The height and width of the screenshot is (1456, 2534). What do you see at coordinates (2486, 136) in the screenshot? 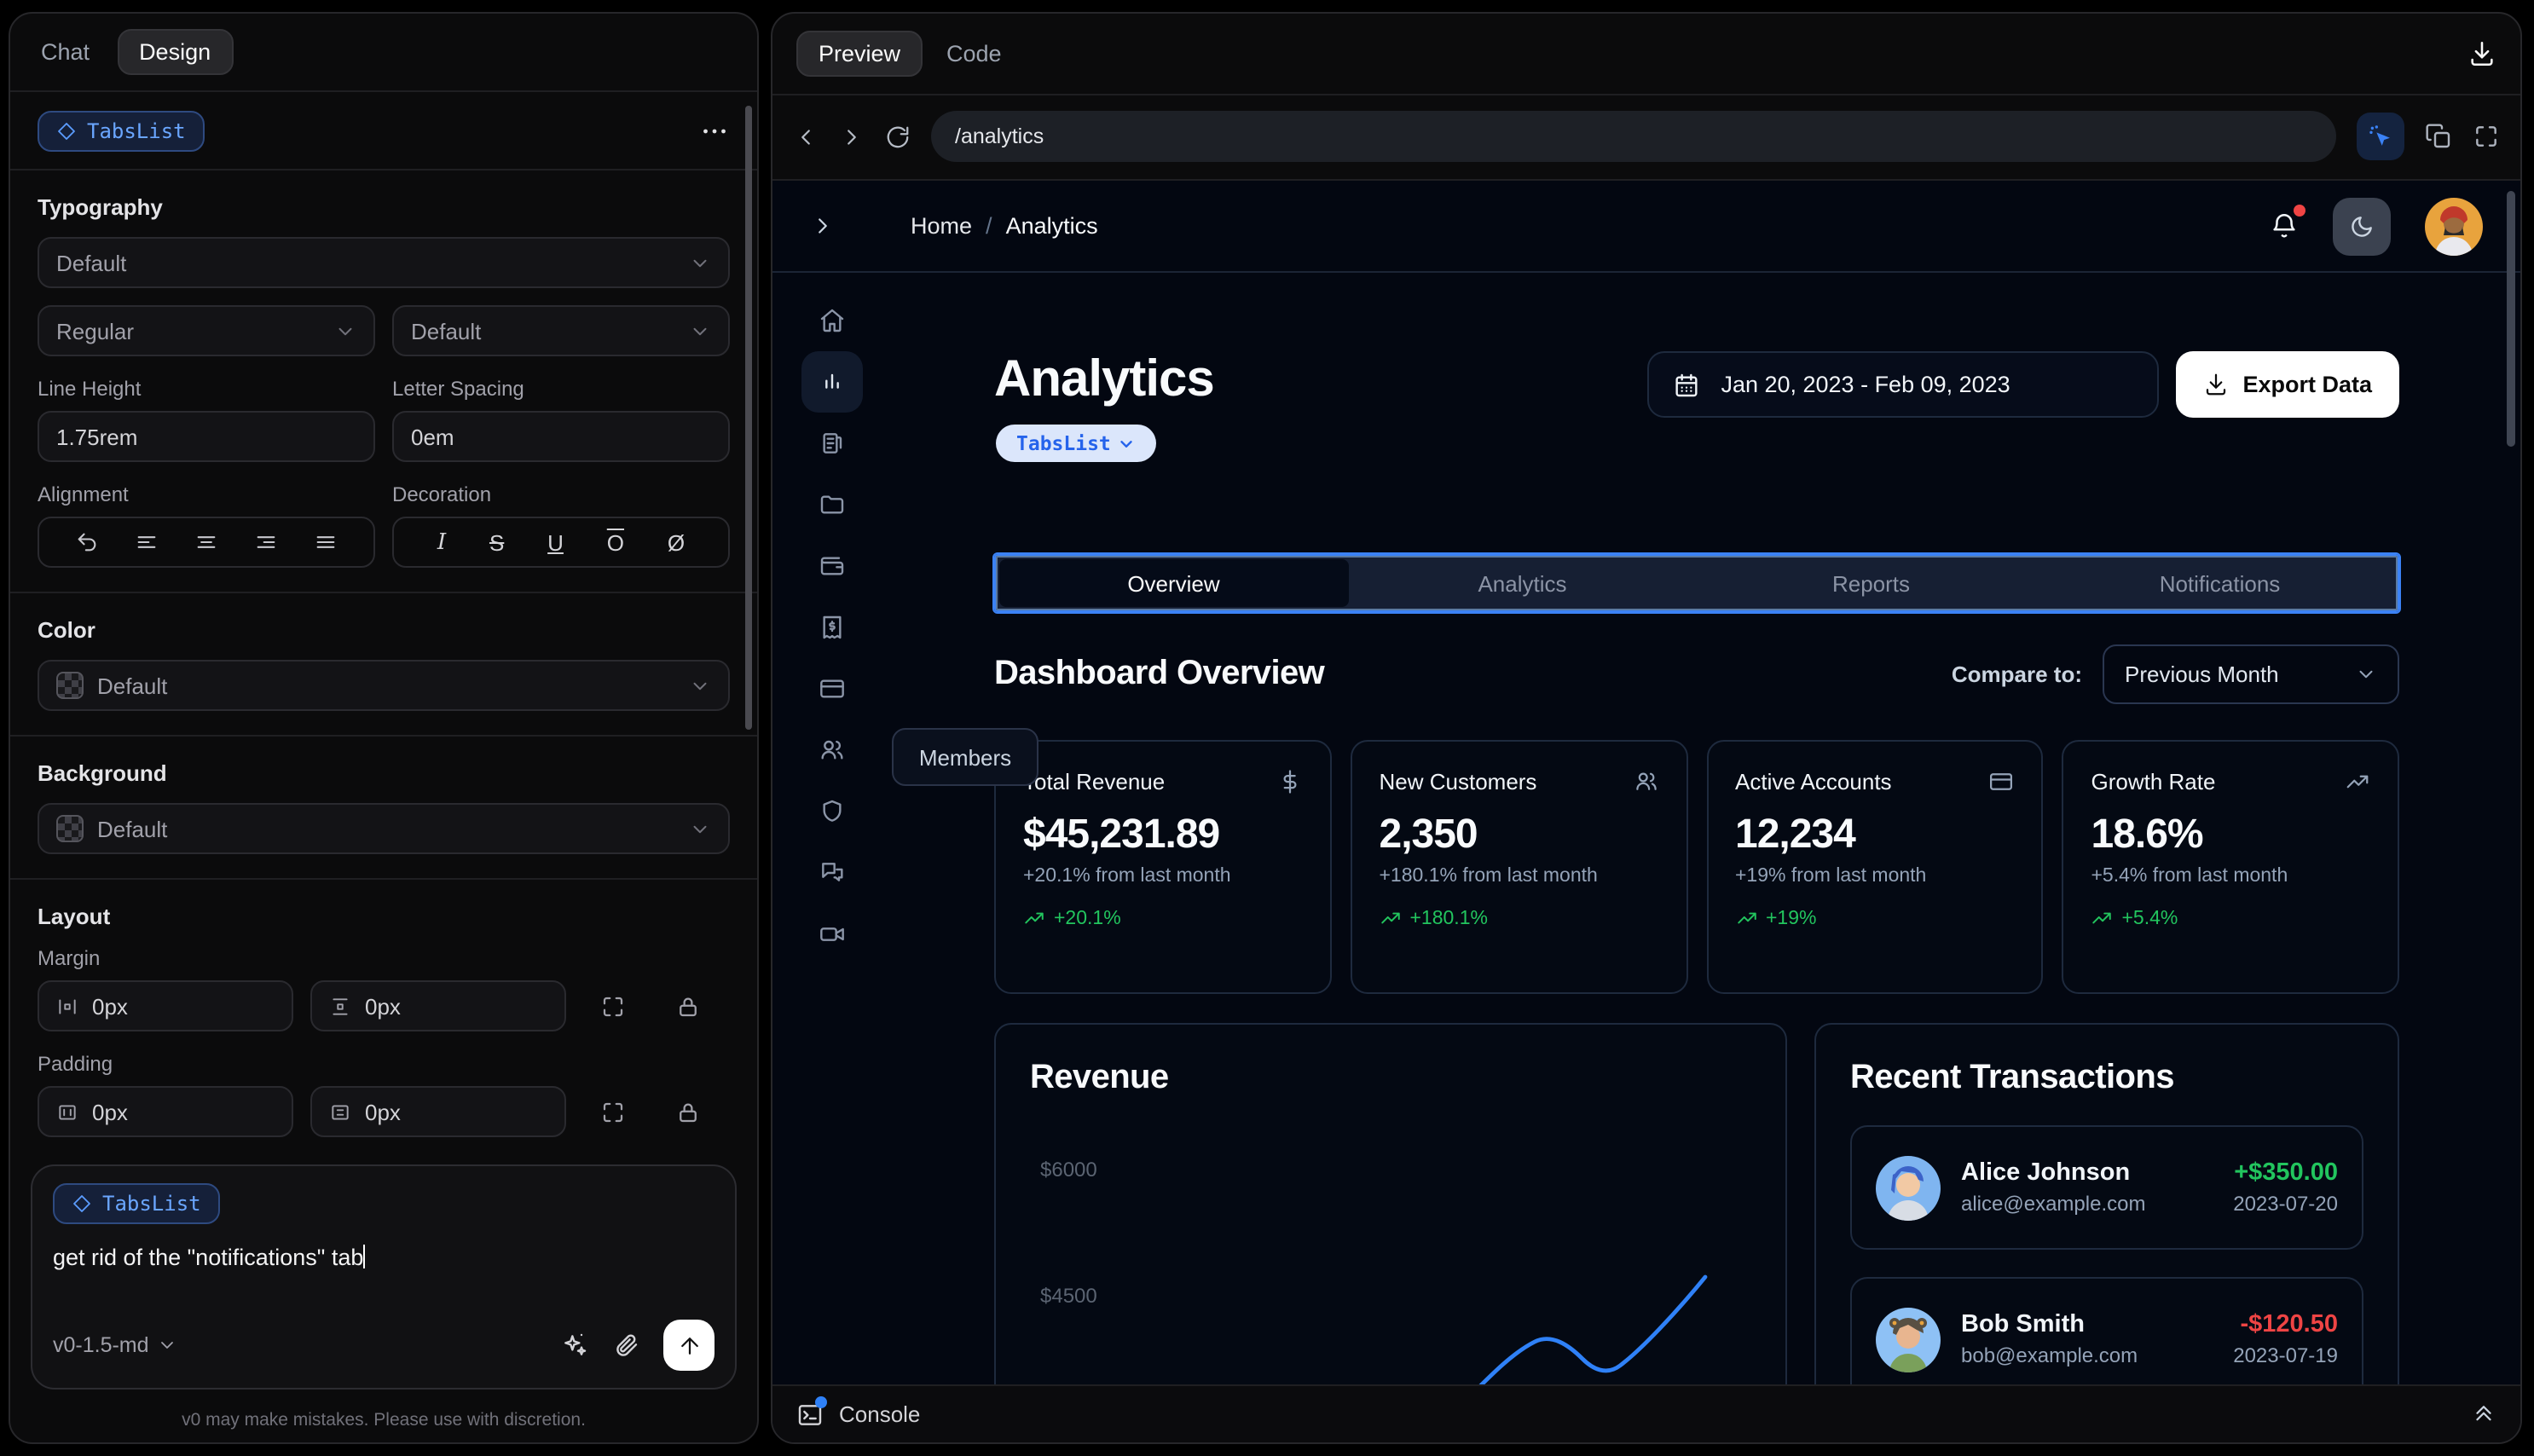
I see `fullscreen-button` at bounding box center [2486, 136].